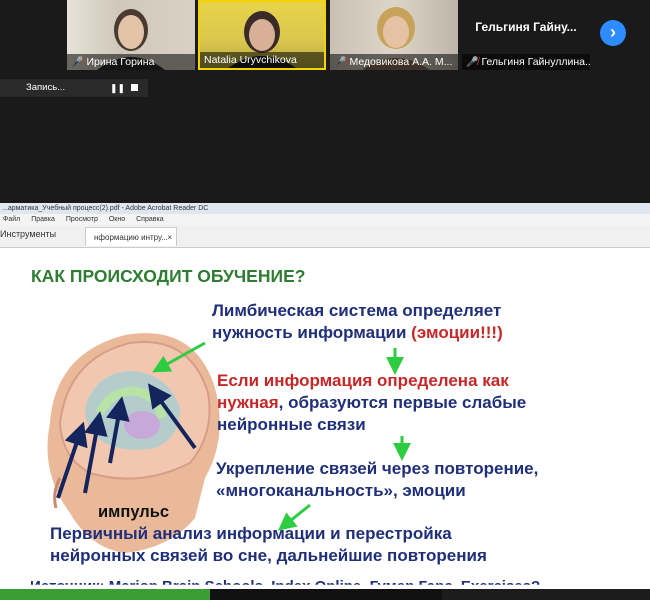 The height and width of the screenshot is (600, 650). Describe the element at coordinates (262, 35) in the screenshot. I see `participant-tile-2-active-speaker: Natalia Uryvchikova` at that location.